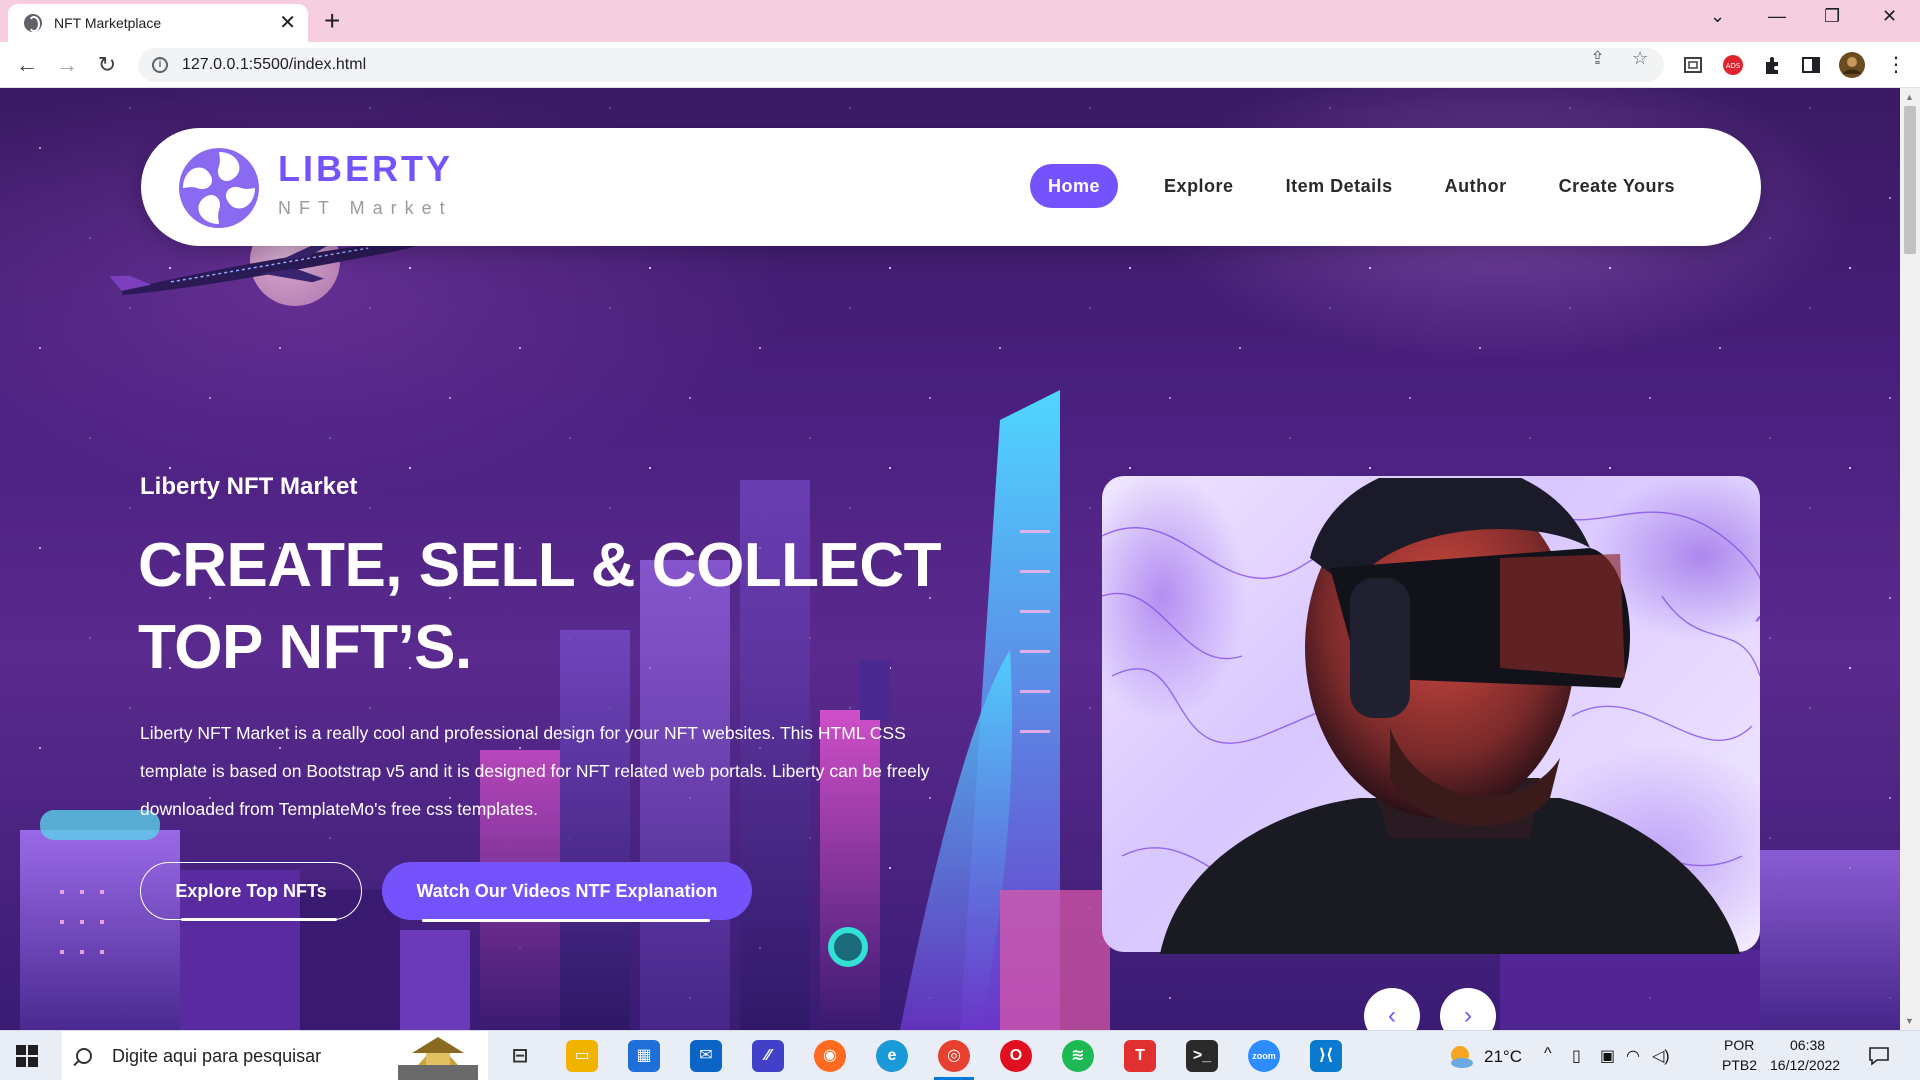 The width and height of the screenshot is (1920, 1080). Describe the element at coordinates (1852, 65) in the screenshot. I see `profile-avatar` at that location.